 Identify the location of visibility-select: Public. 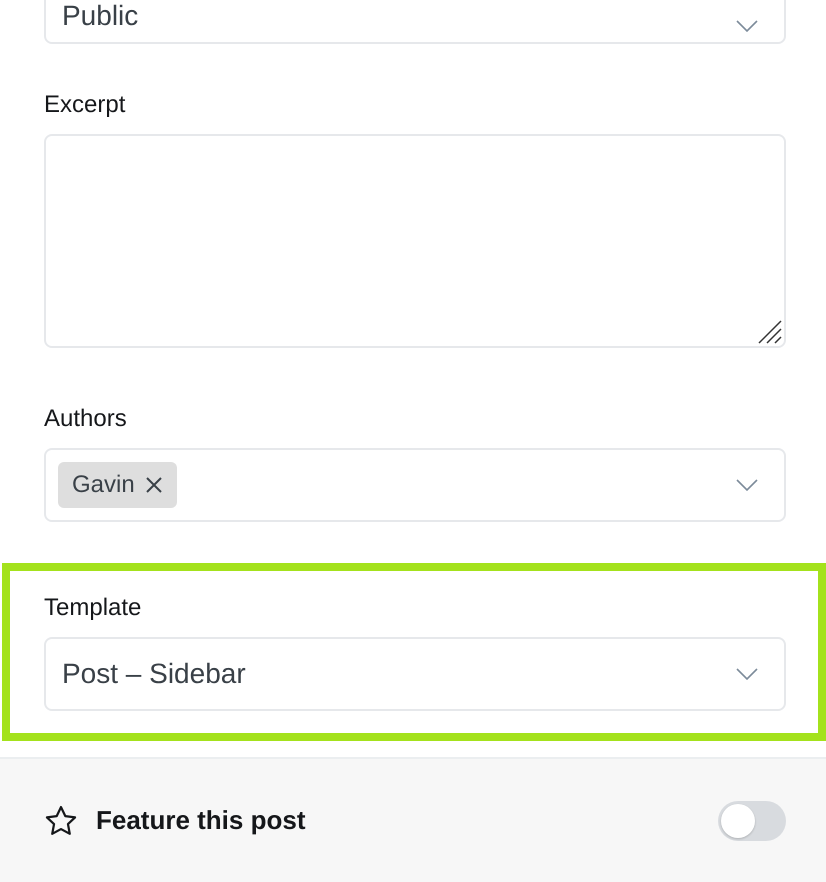
(415, 22).